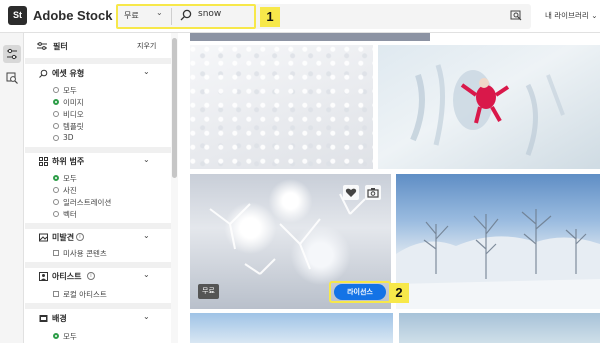 The width and height of the screenshot is (600, 343). What do you see at coordinates (146, 46) in the screenshot?
I see `clear-filters-link: 지우기` at bounding box center [146, 46].